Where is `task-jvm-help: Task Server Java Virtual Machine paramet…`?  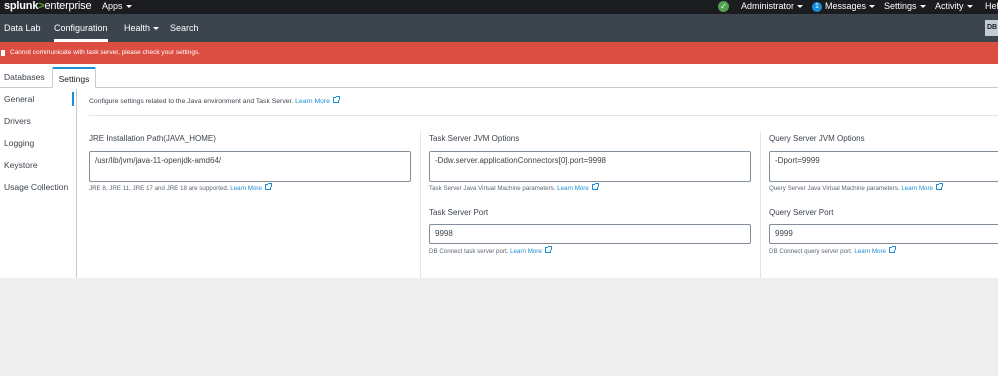
task-jvm-help: Task Server Java Virtual Machine paramet… is located at coordinates (514, 187).